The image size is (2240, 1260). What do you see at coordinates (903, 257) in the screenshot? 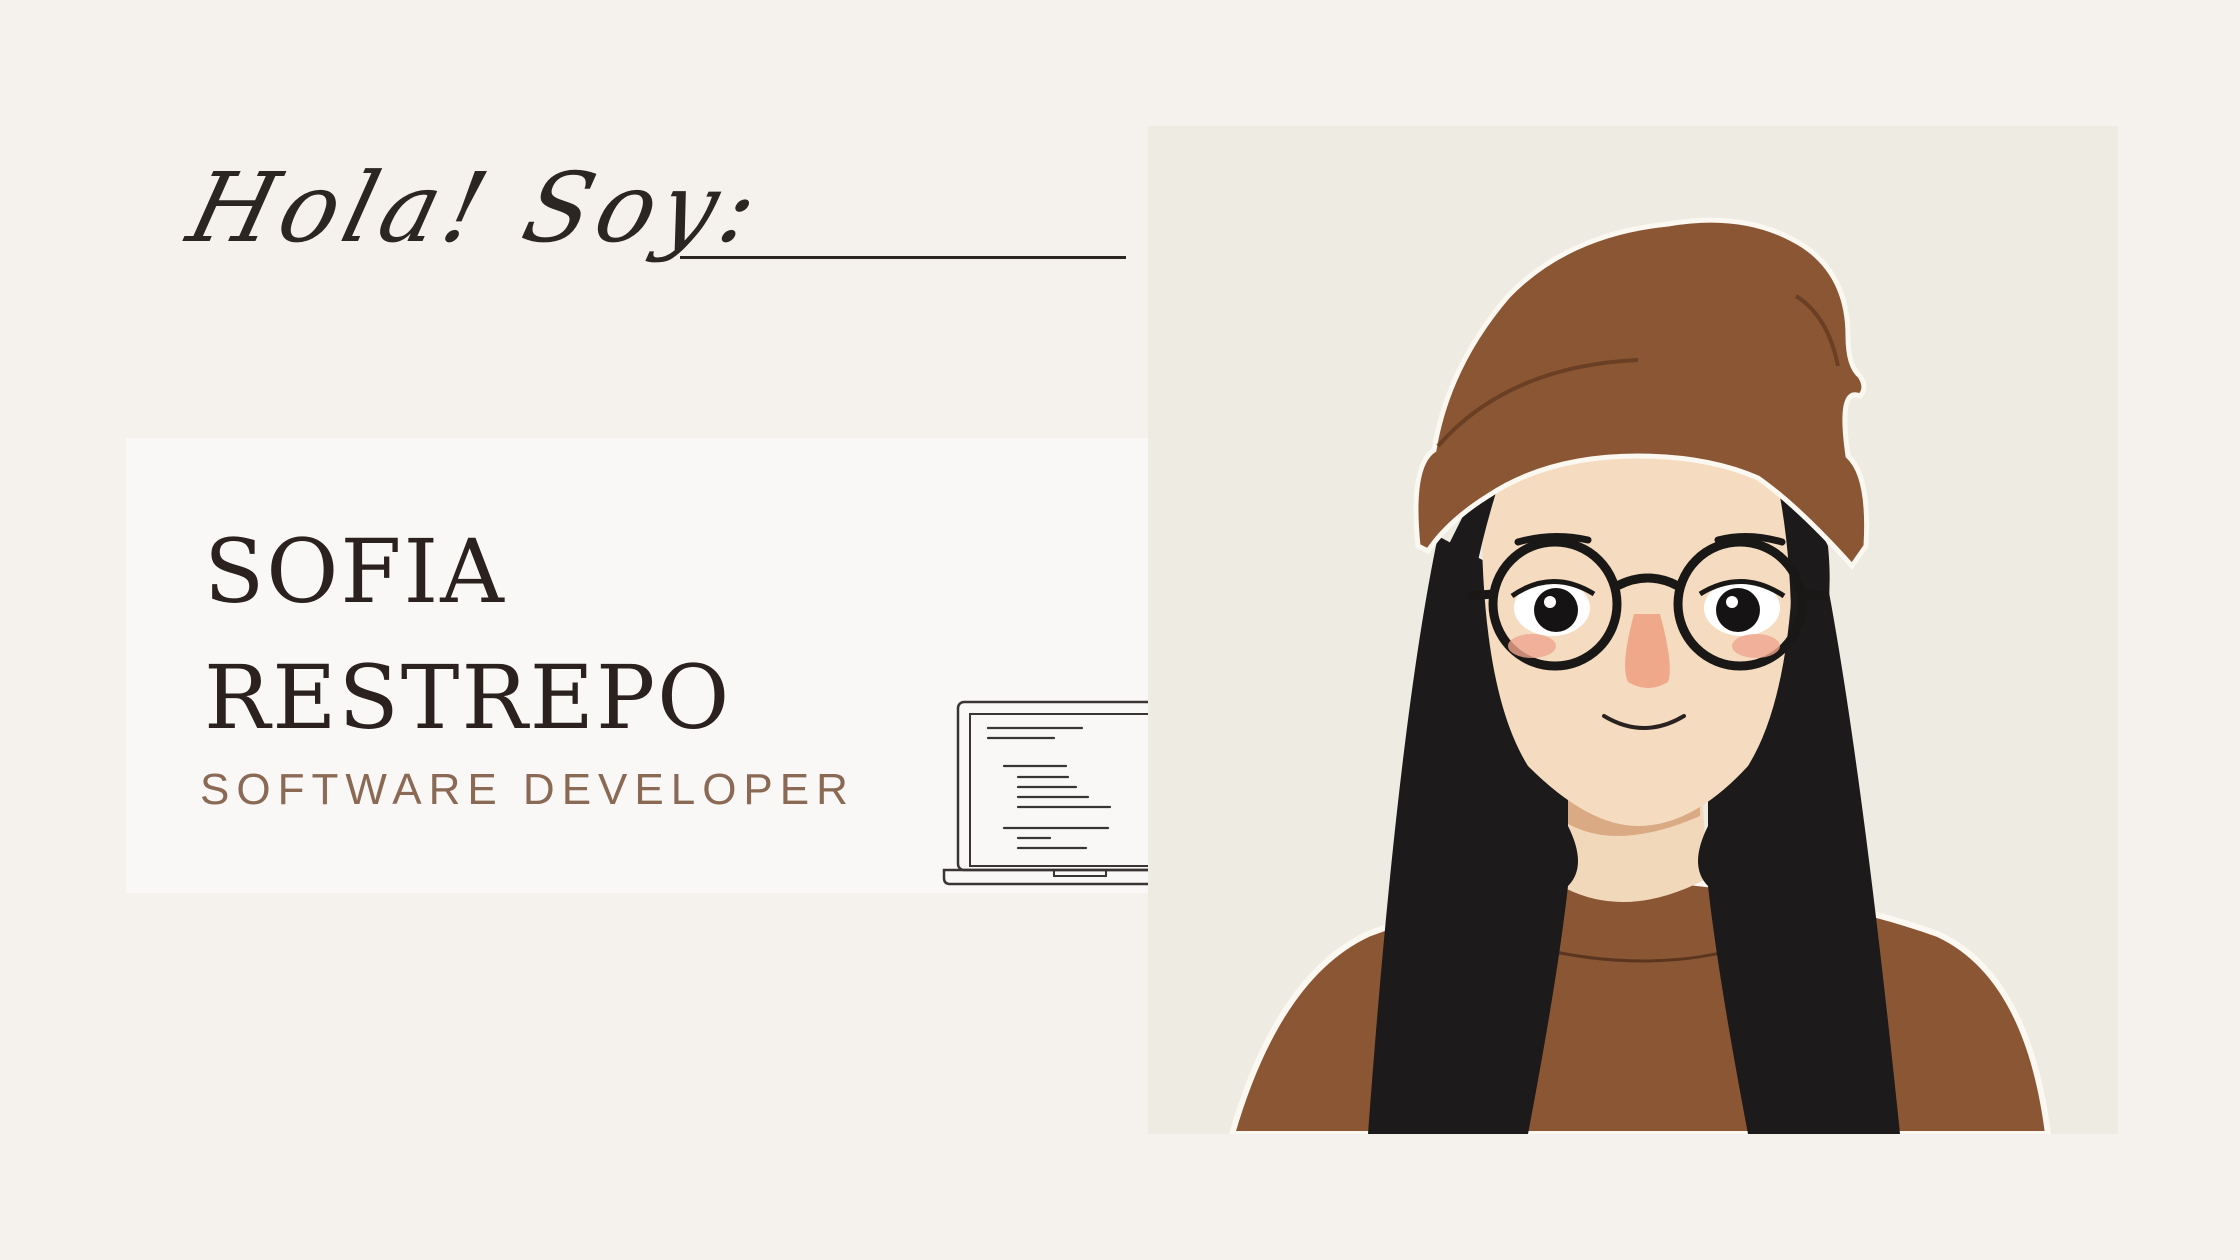
I see `greeting-underline` at bounding box center [903, 257].